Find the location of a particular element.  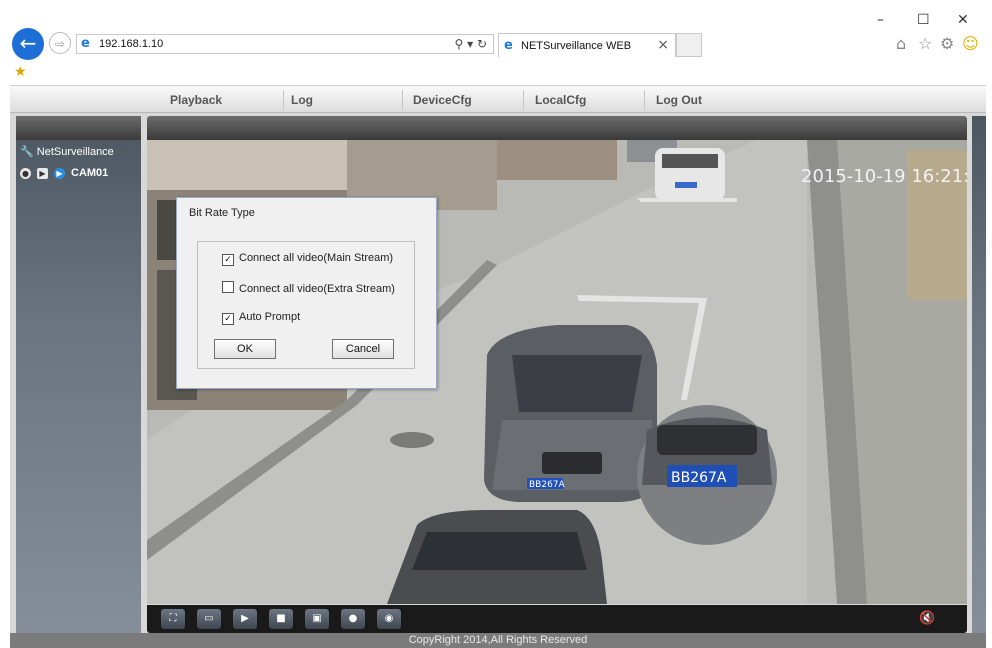

plate-text-car: BB267A is located at coordinates (547, 485).